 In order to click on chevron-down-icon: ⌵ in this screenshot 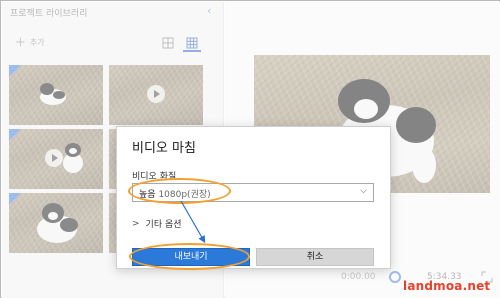, I will do `click(363, 191)`.